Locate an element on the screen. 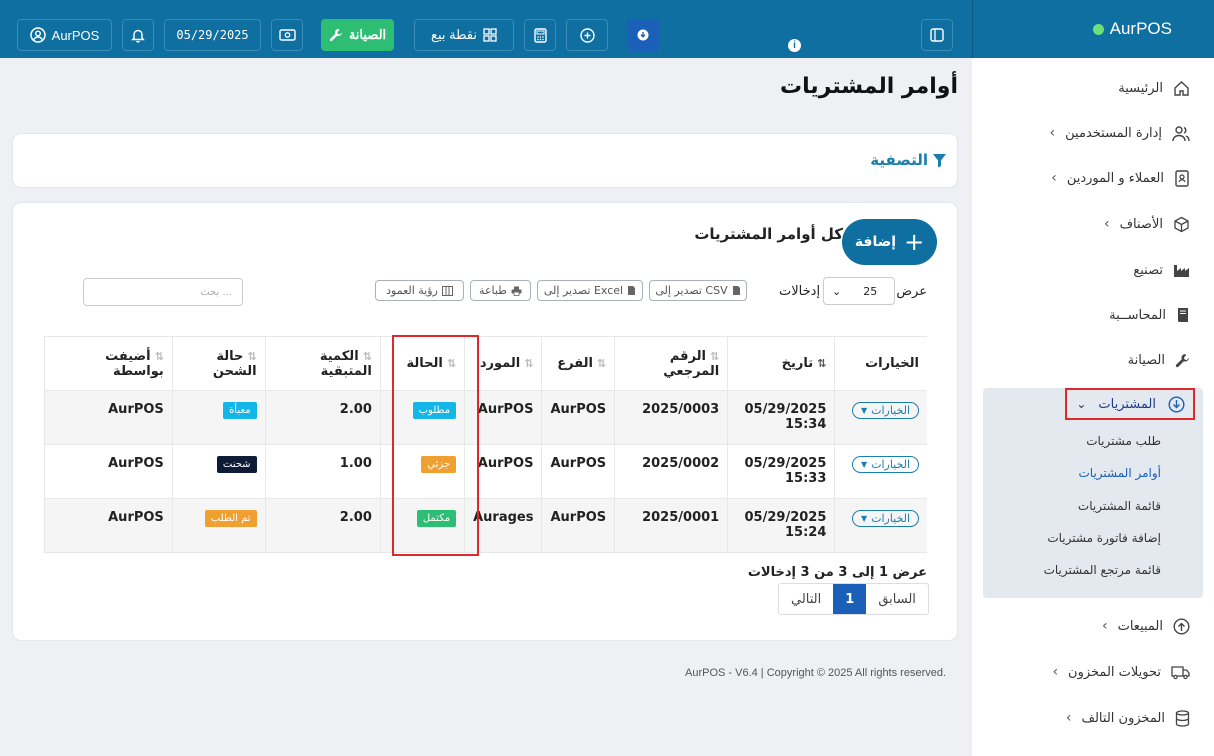 The height and width of the screenshot is (756, 1214). upload-icon is located at coordinates (1181, 626).